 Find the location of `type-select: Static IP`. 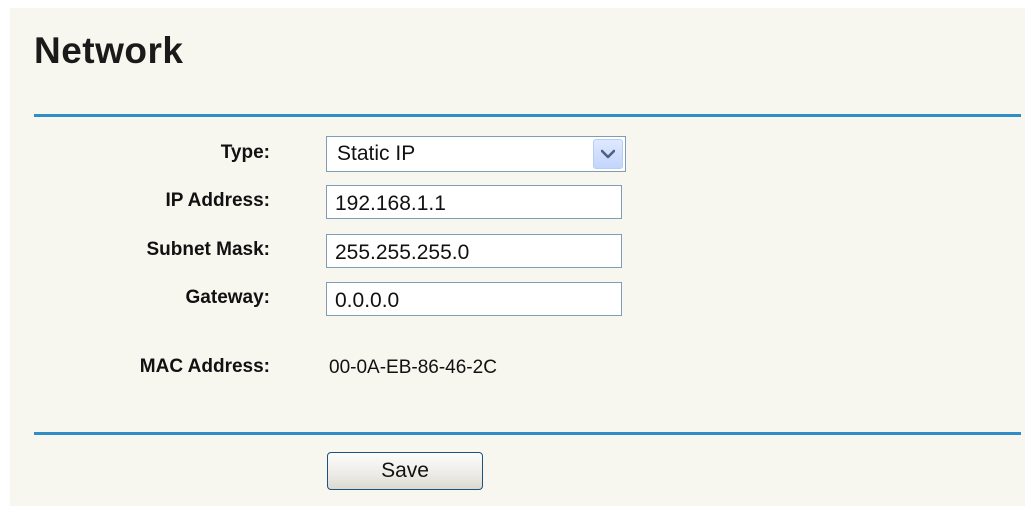

type-select: Static IP is located at coordinates (476, 154).